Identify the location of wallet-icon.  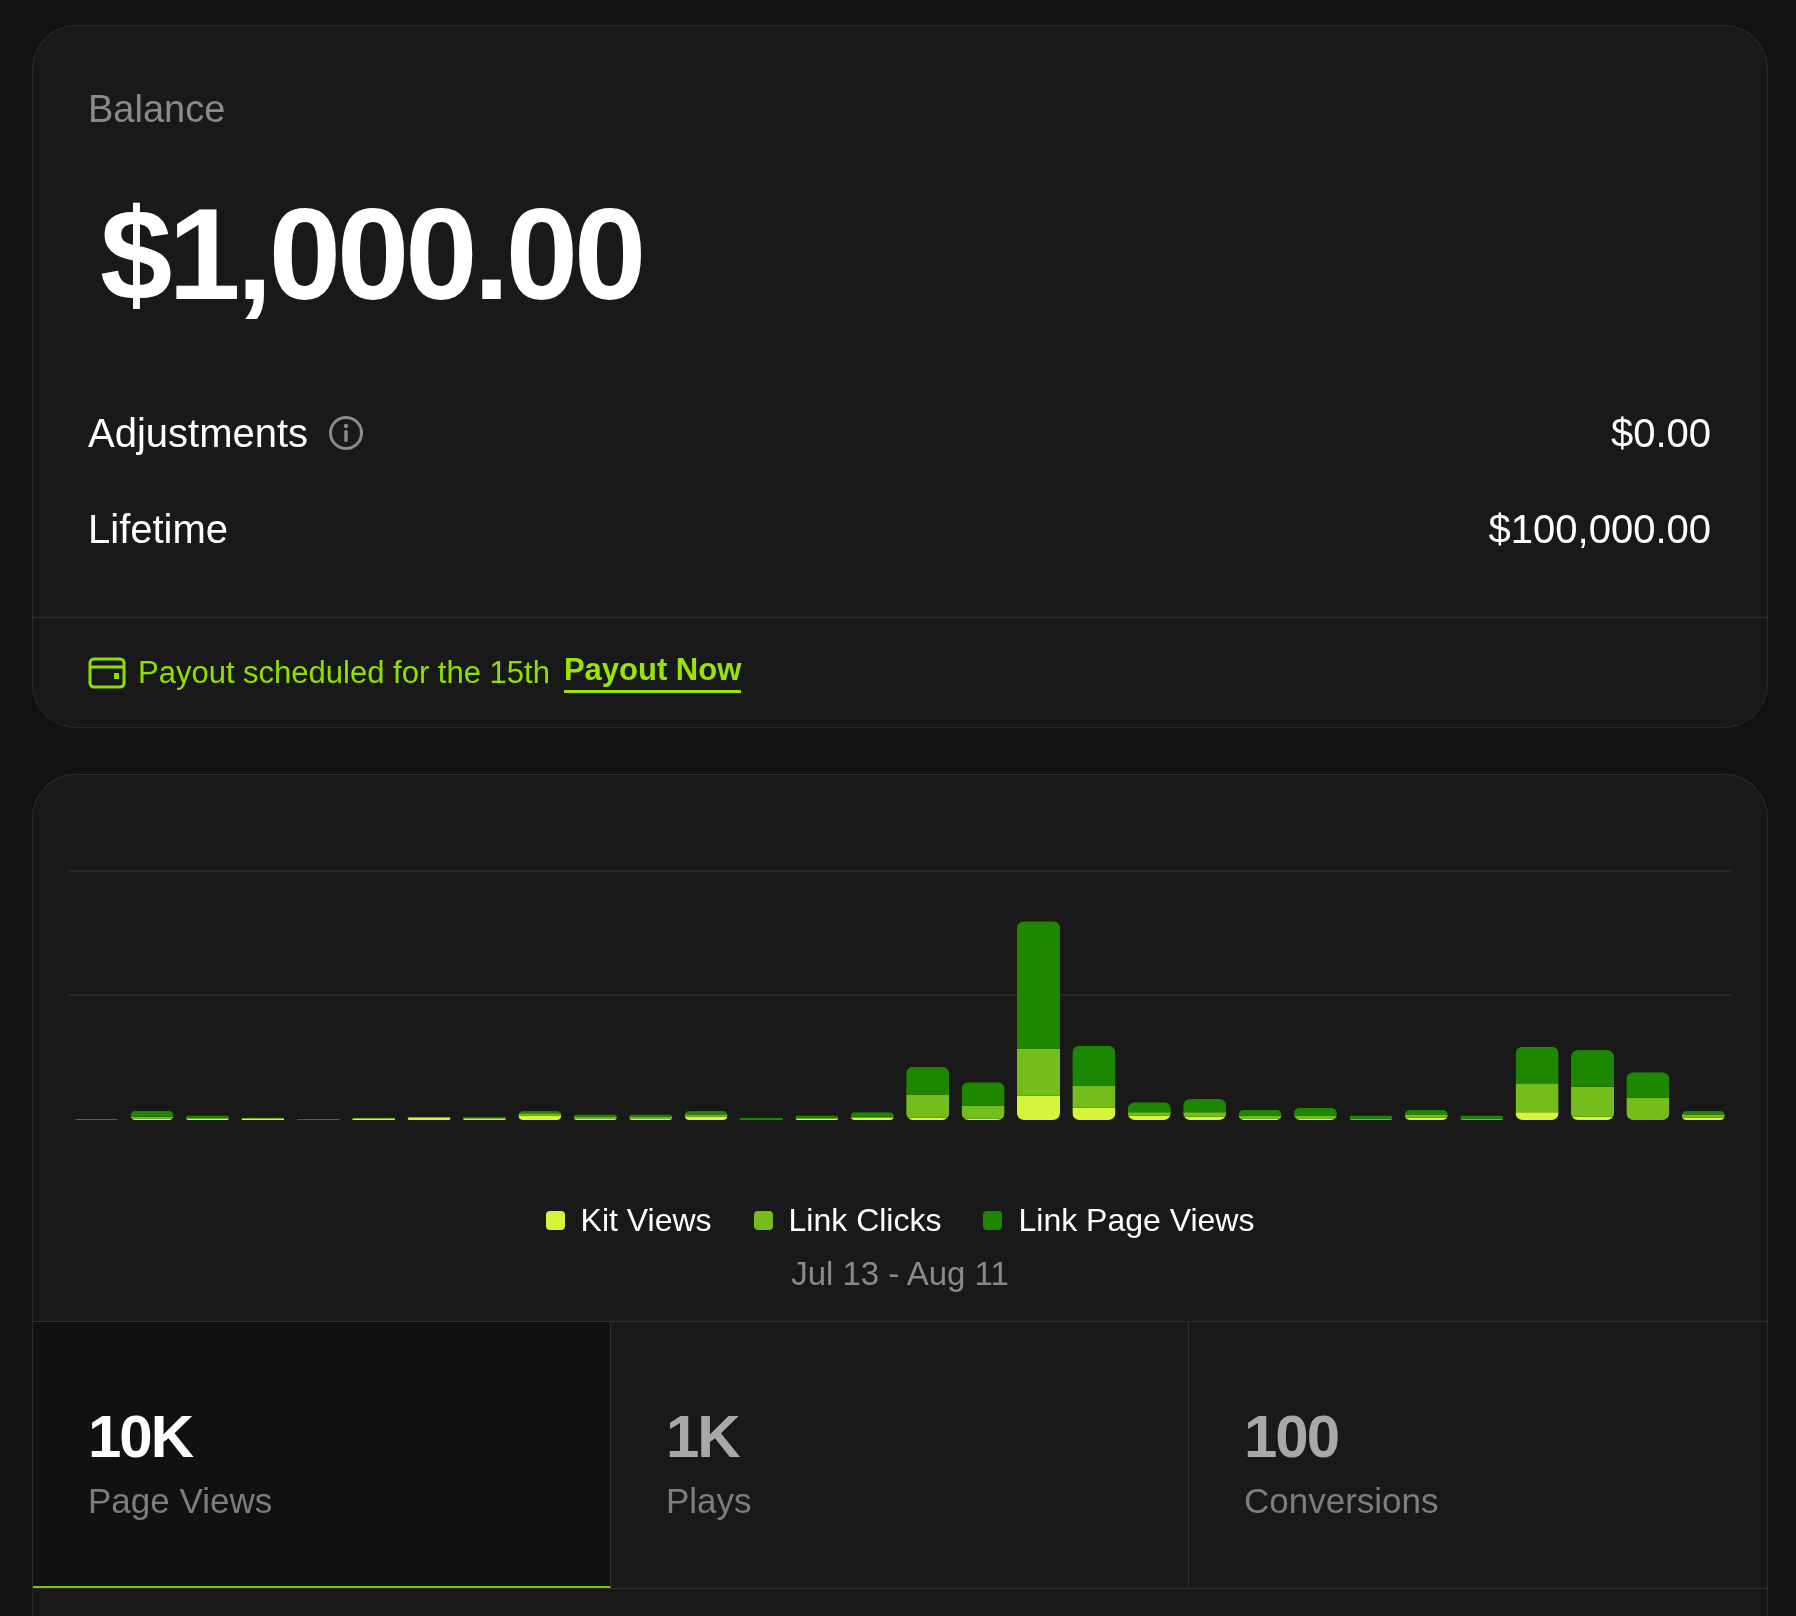
(107, 672).